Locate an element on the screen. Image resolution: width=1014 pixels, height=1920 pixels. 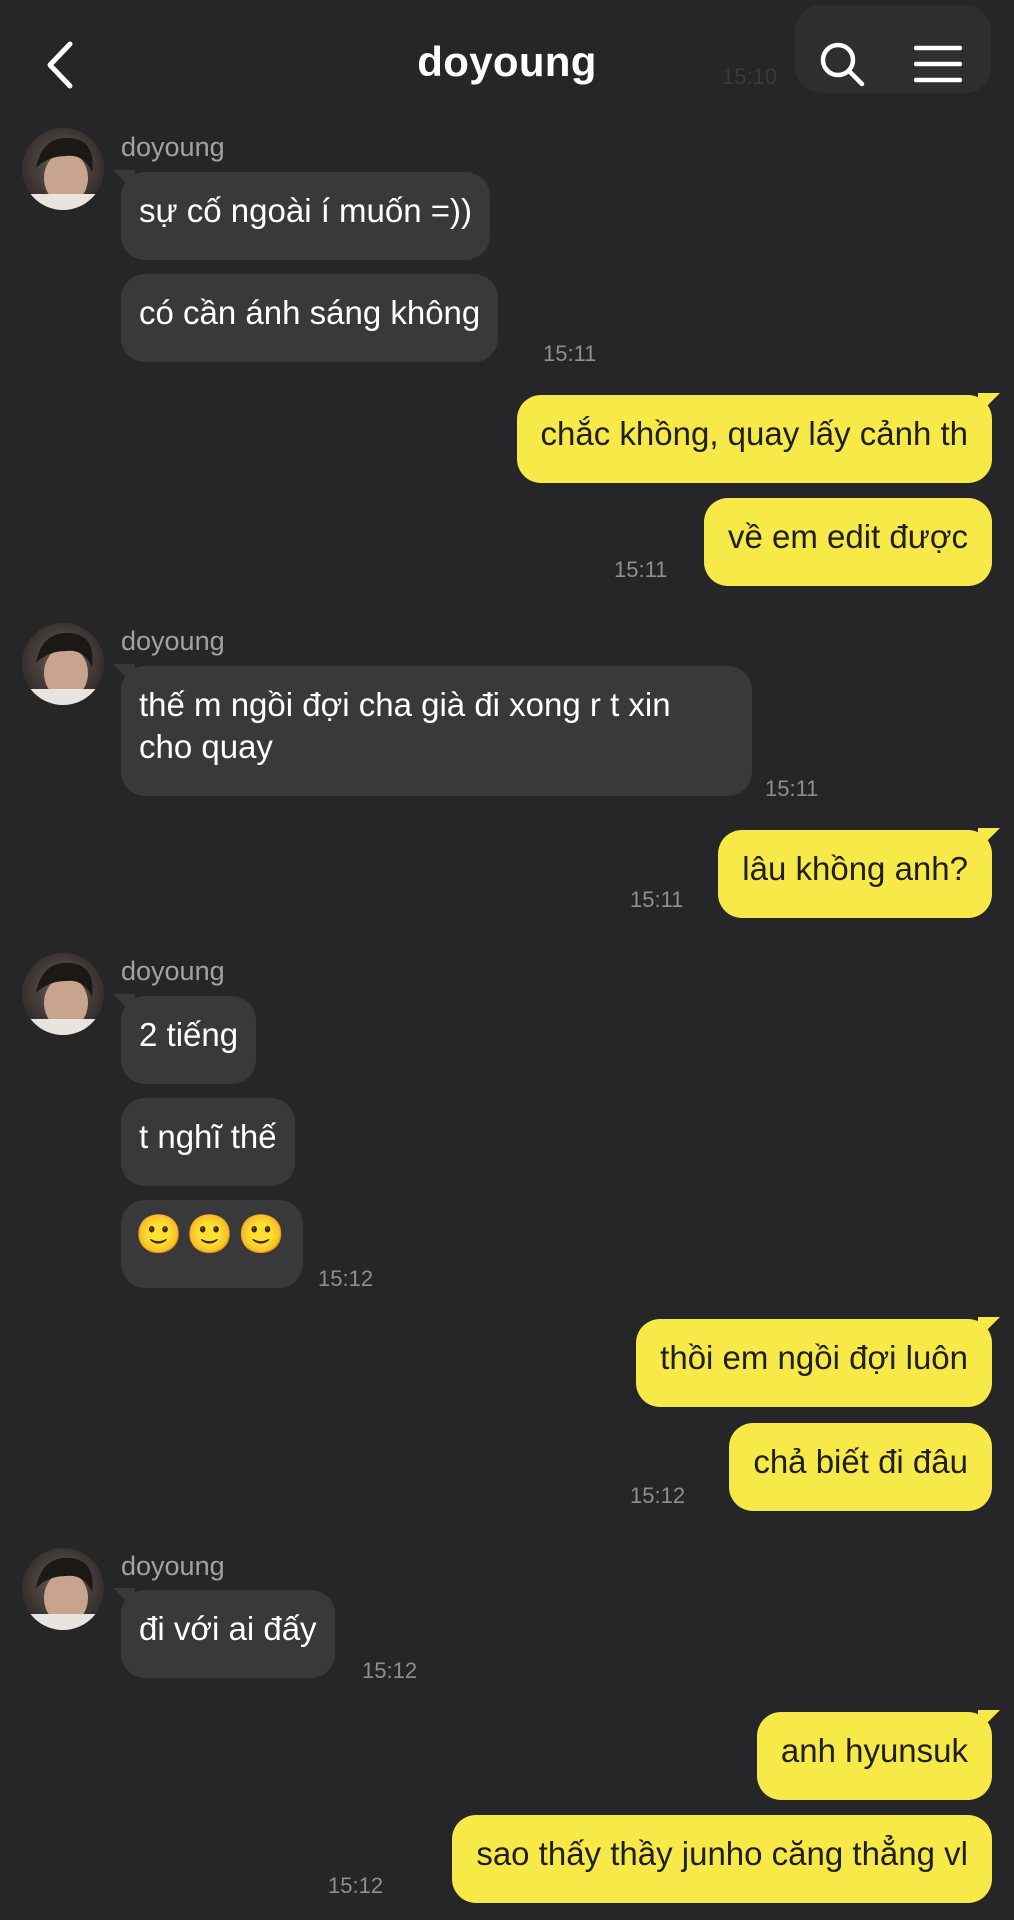
outgoing-message: sao thấy thầy junho căng thẳng vl is located at coordinates (722, 1859).